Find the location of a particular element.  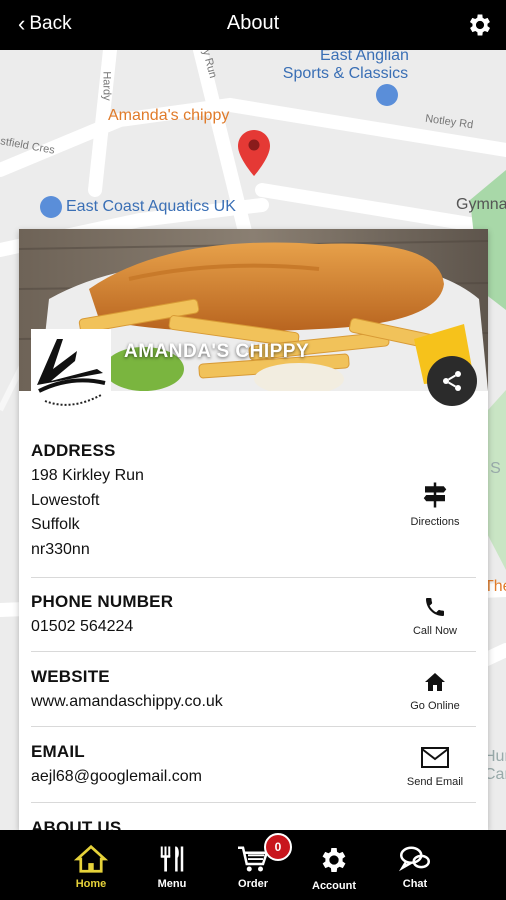

location-pin-icon is located at coordinates (254, 153).